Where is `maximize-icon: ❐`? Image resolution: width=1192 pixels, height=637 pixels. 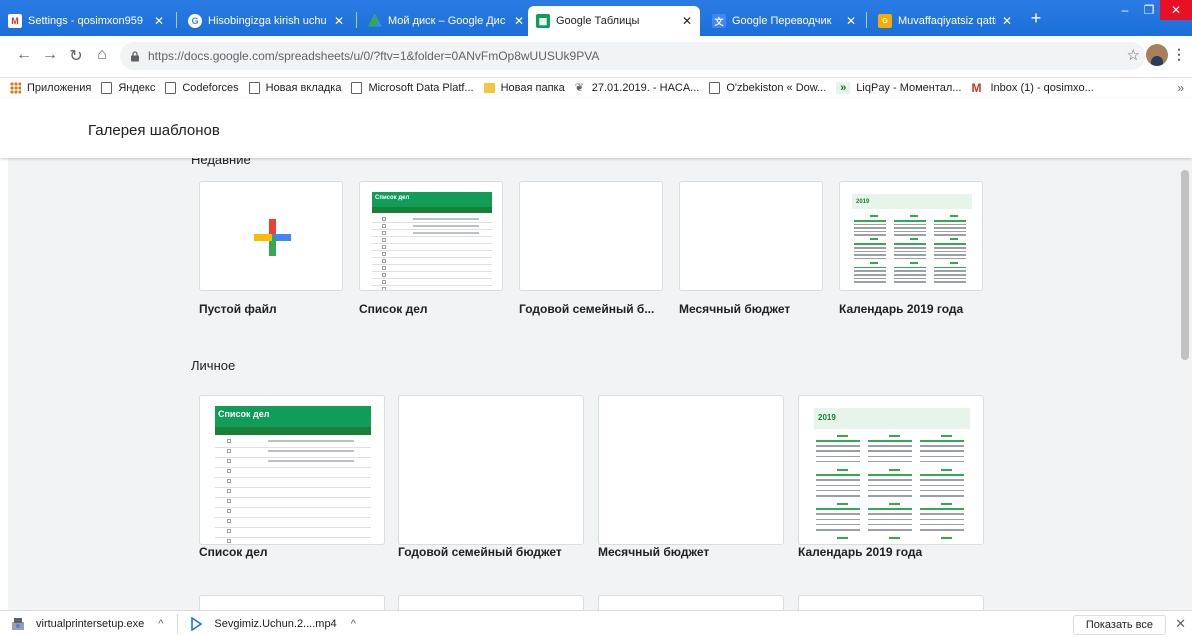
maximize-icon: ❐ is located at coordinates (1149, 10).